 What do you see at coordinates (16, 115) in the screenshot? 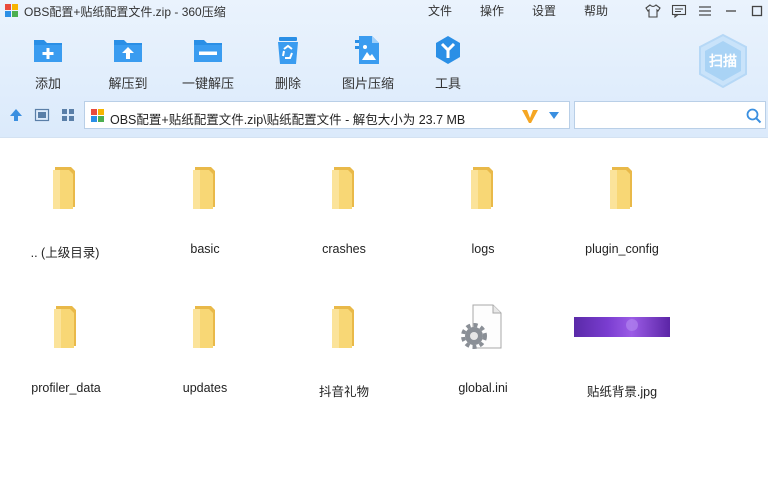
I see `up-arrow-icon` at bounding box center [16, 115].